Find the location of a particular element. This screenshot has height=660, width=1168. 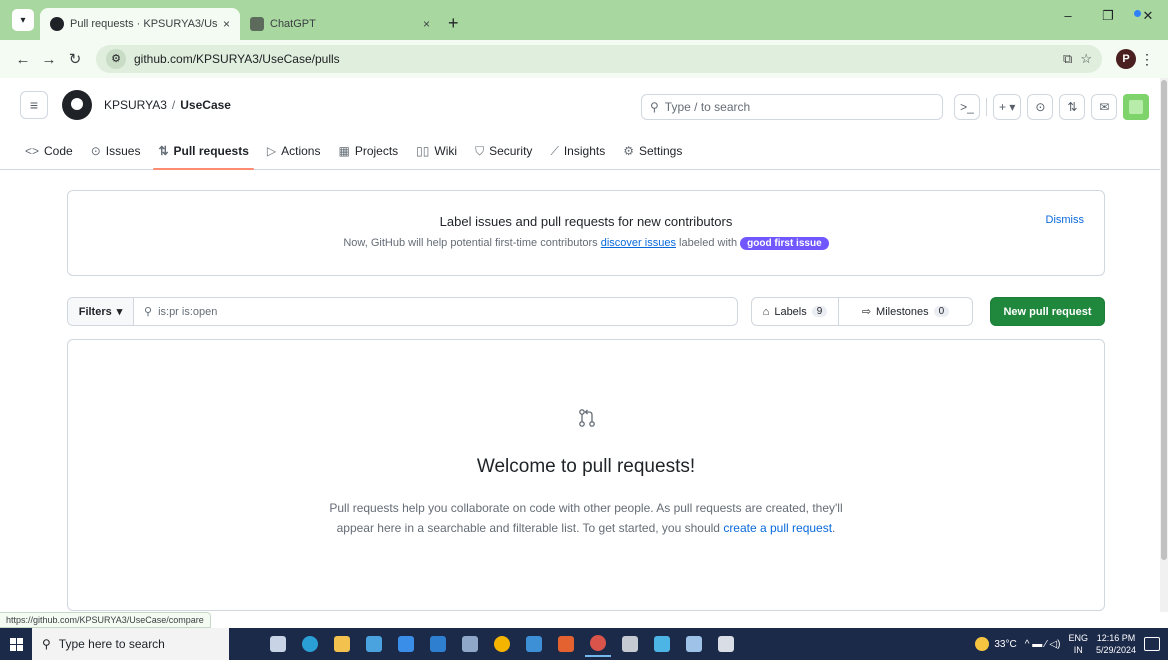

filter-search-input: ⚲ is:pr is:open is located at coordinates (435, 311).